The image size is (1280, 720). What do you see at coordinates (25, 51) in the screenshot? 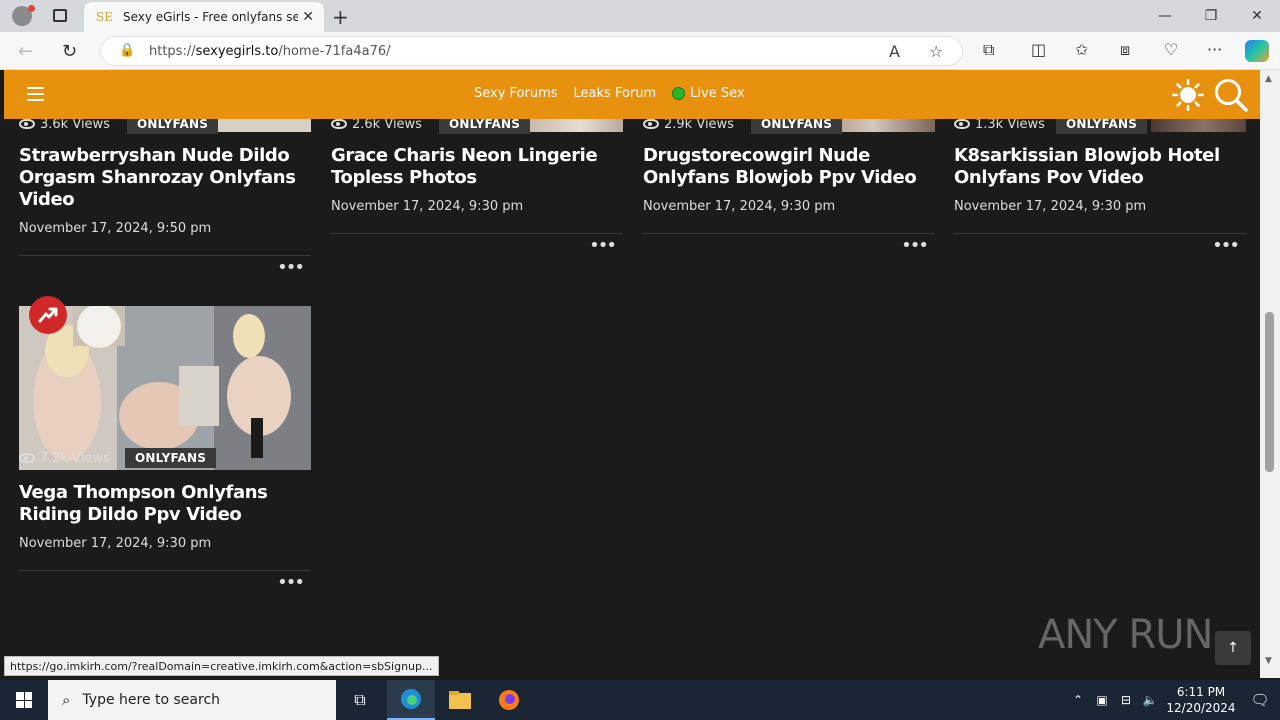
I see `back-arrow-icon: ←` at bounding box center [25, 51].